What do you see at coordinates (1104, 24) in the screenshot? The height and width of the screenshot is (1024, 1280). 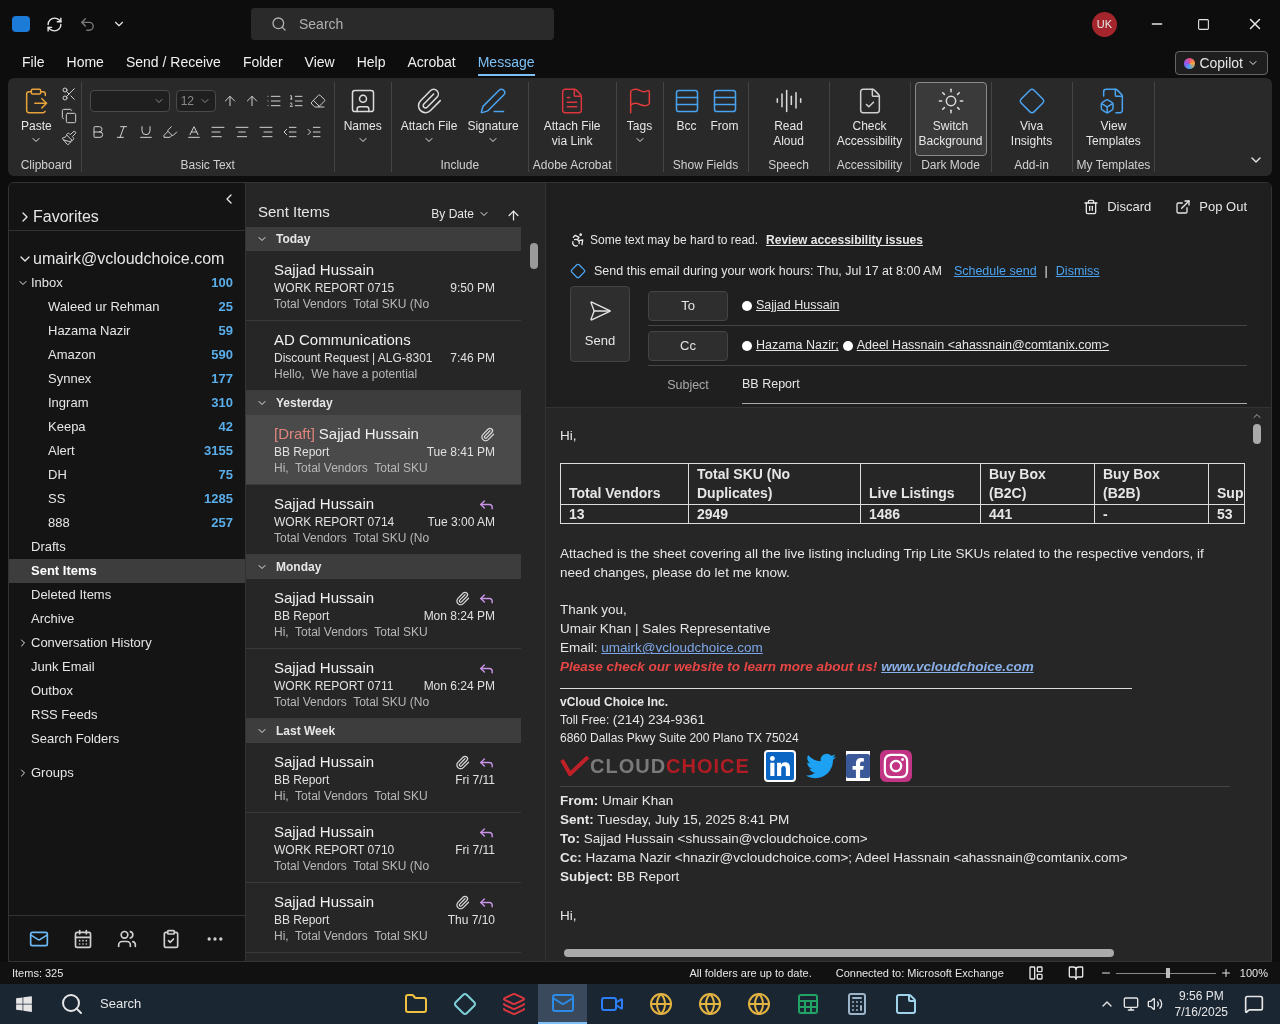 I see `avatar: UK` at bounding box center [1104, 24].